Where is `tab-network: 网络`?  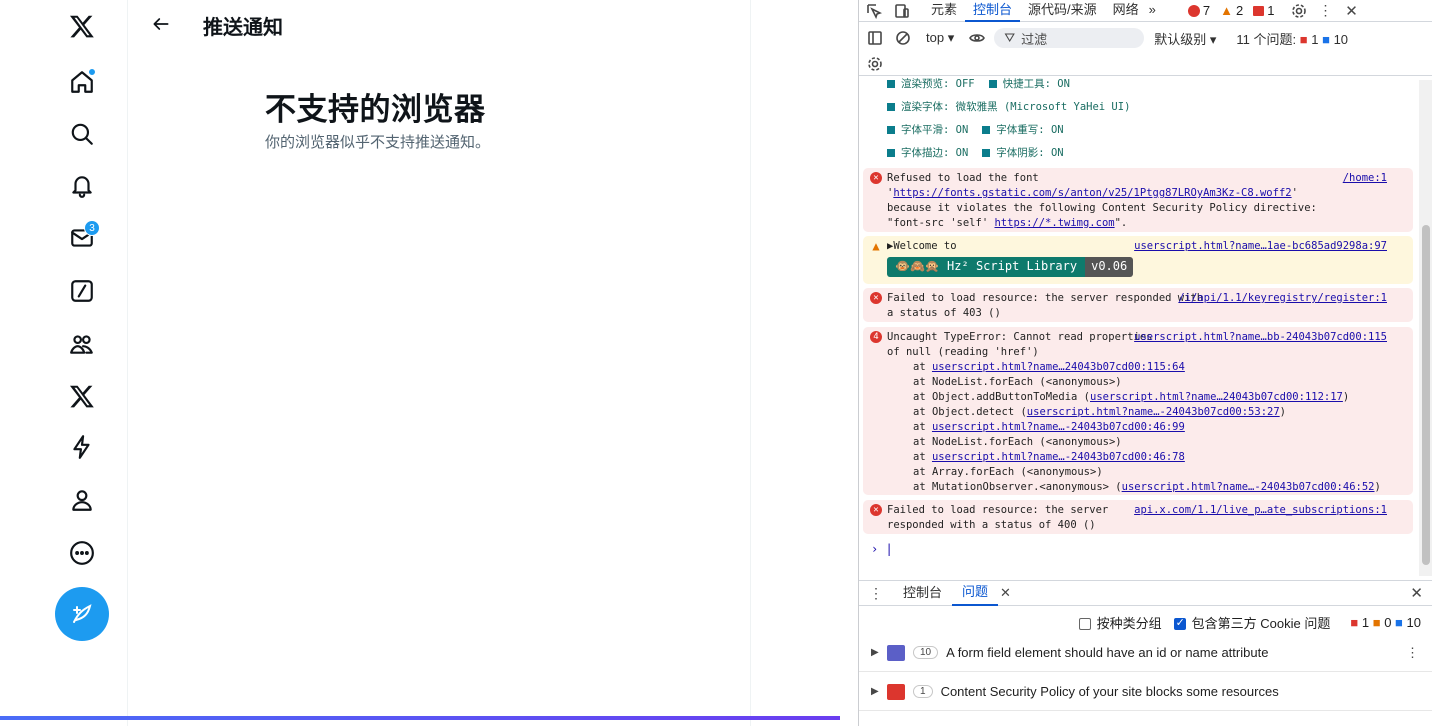 tab-network: 网络 is located at coordinates (1126, 11).